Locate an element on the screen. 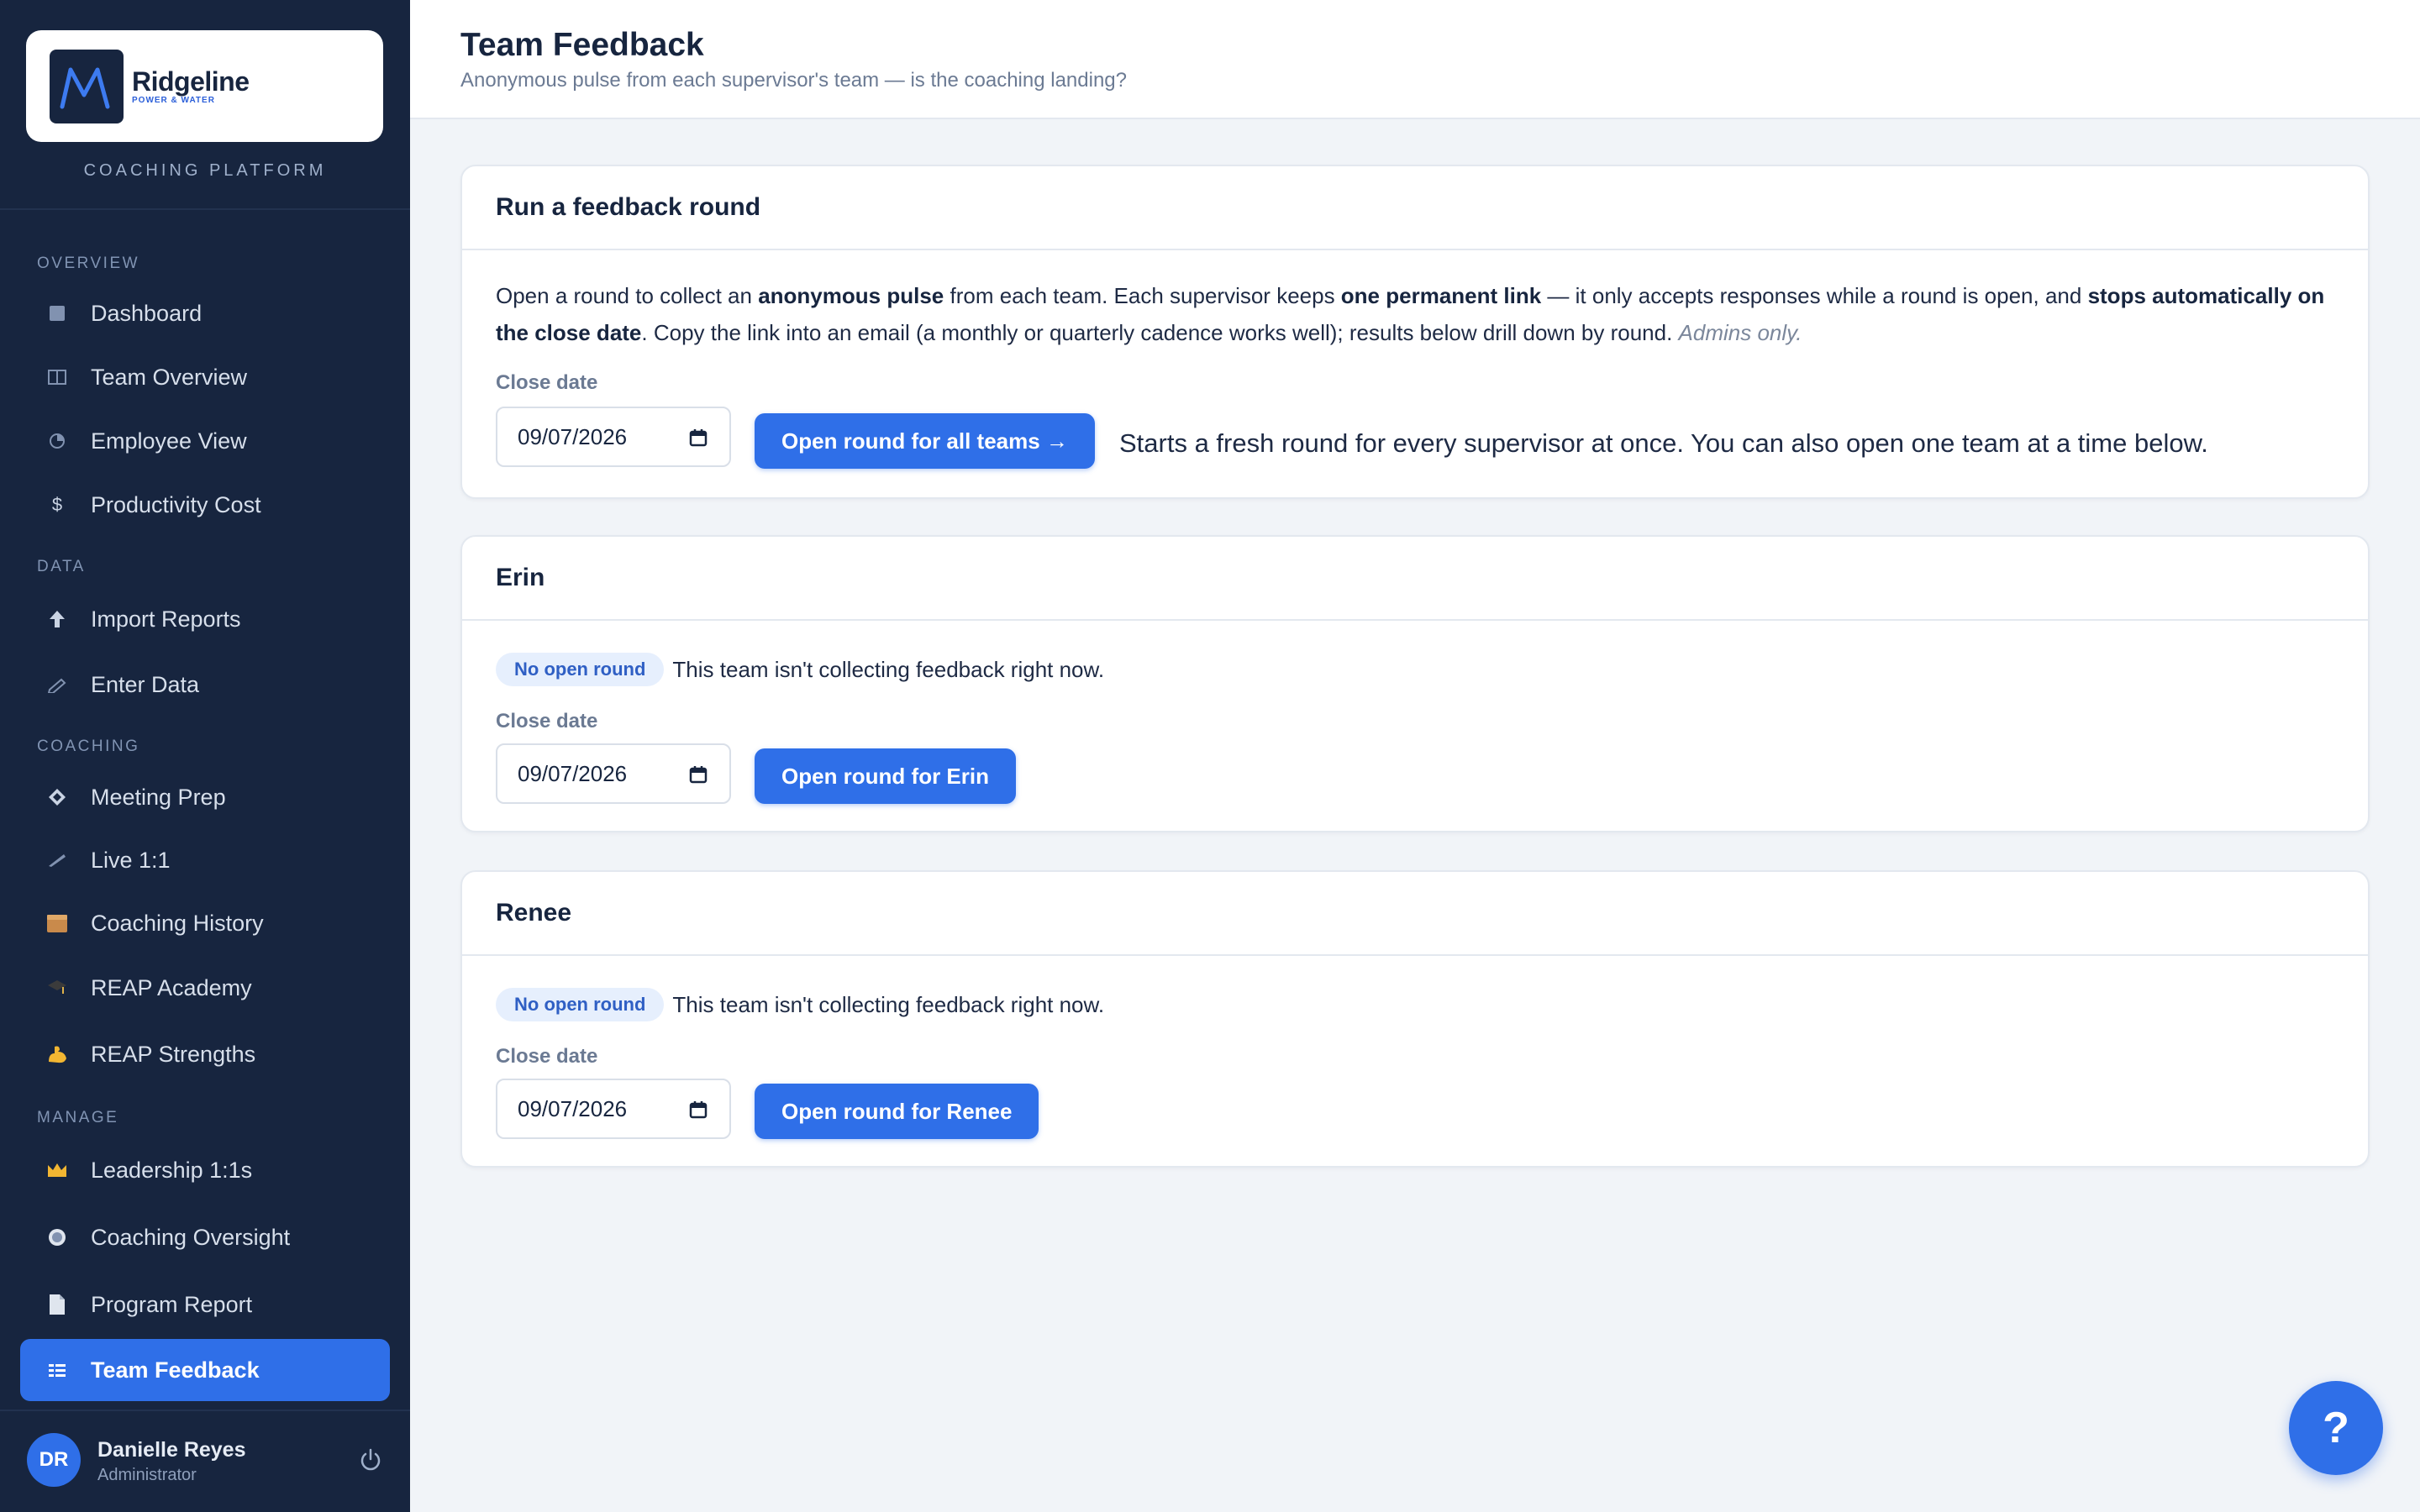 The image size is (2420, 1512). sidebar-item-live-1-1: Live 1:1 is located at coordinates (205, 860).